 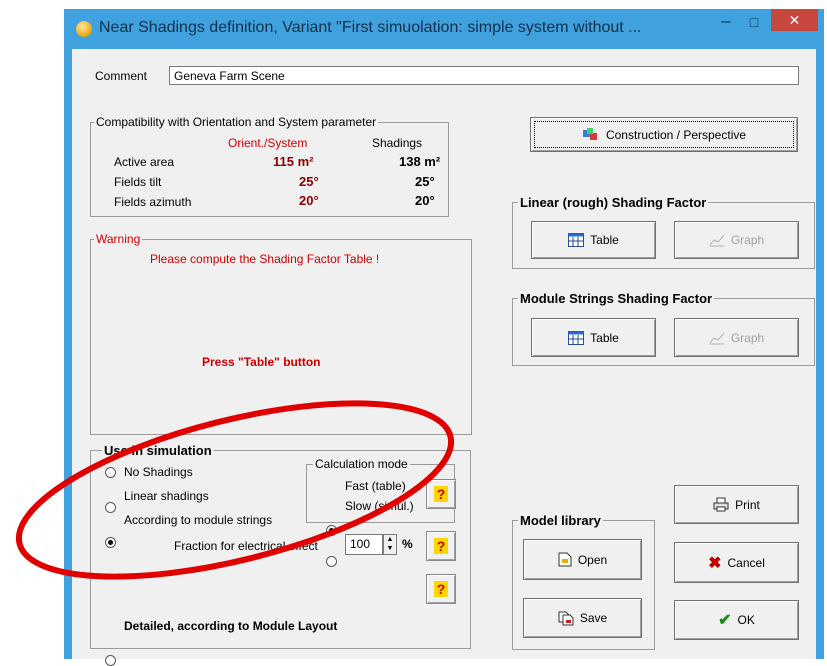 I want to click on cancel-button: ✖ Cancel, so click(x=736, y=562).